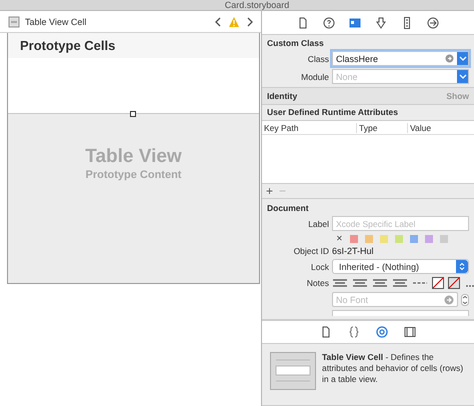 The width and height of the screenshot is (474, 406). I want to click on section-title: User Defined Runtime Attributes, so click(332, 113).